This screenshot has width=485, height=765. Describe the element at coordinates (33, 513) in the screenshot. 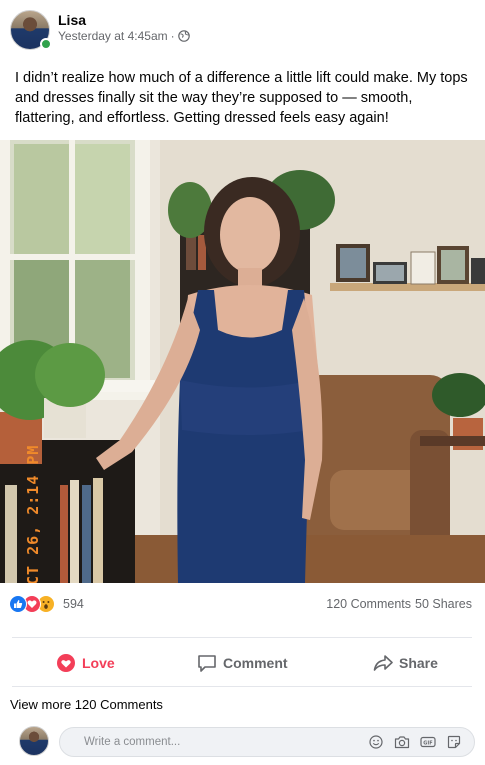

I see `photo-date-stamp: OCT 26, 2:14 PM` at that location.